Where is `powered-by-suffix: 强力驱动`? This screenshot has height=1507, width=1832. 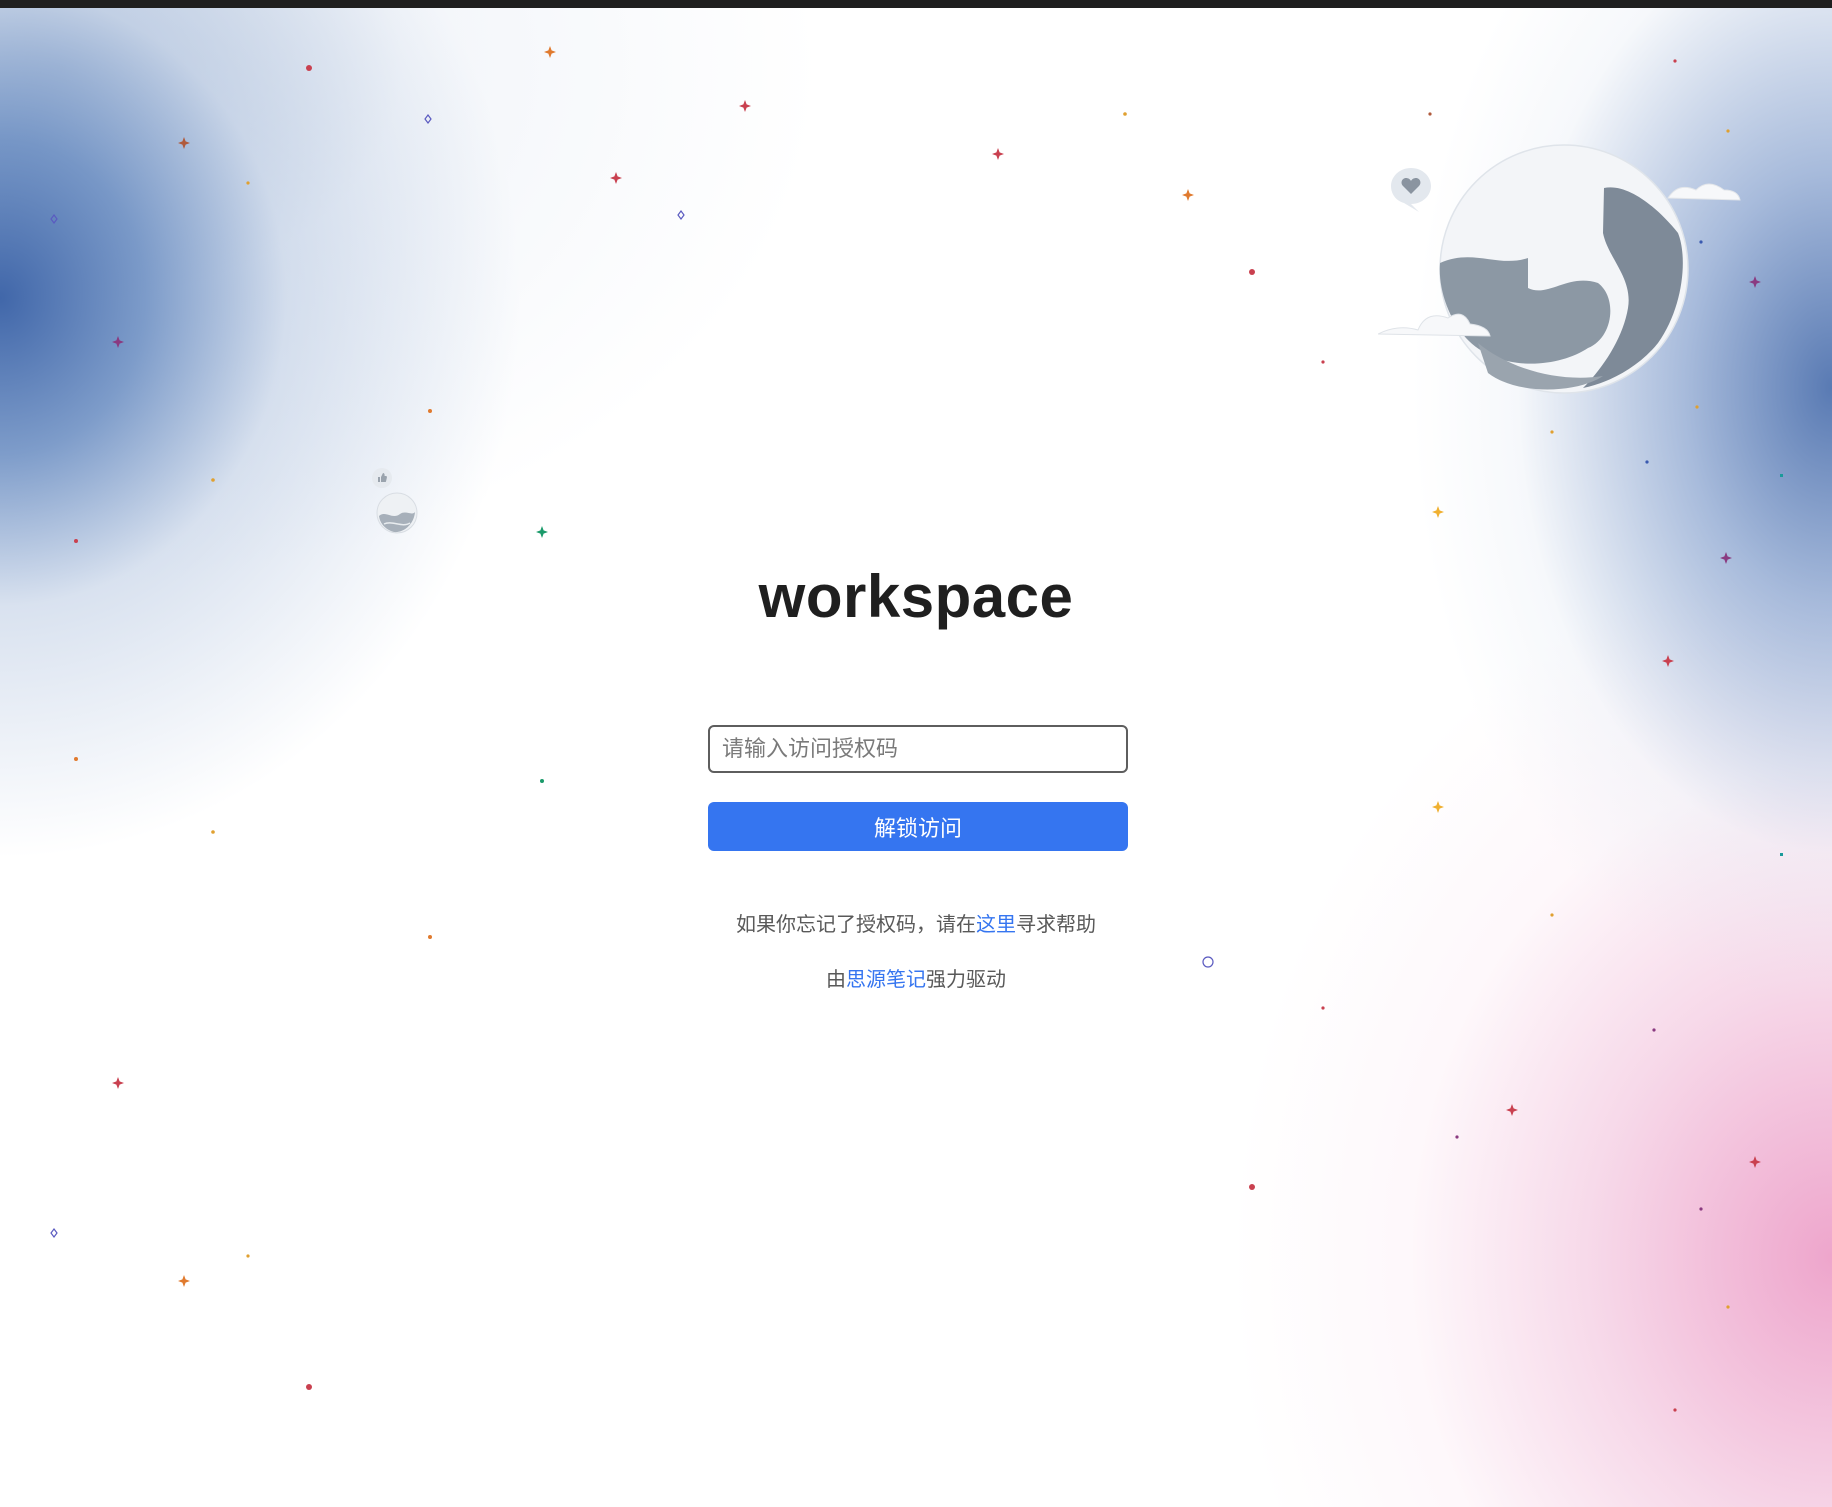
powered-by-suffix: 强力驱动 is located at coordinates (966, 979).